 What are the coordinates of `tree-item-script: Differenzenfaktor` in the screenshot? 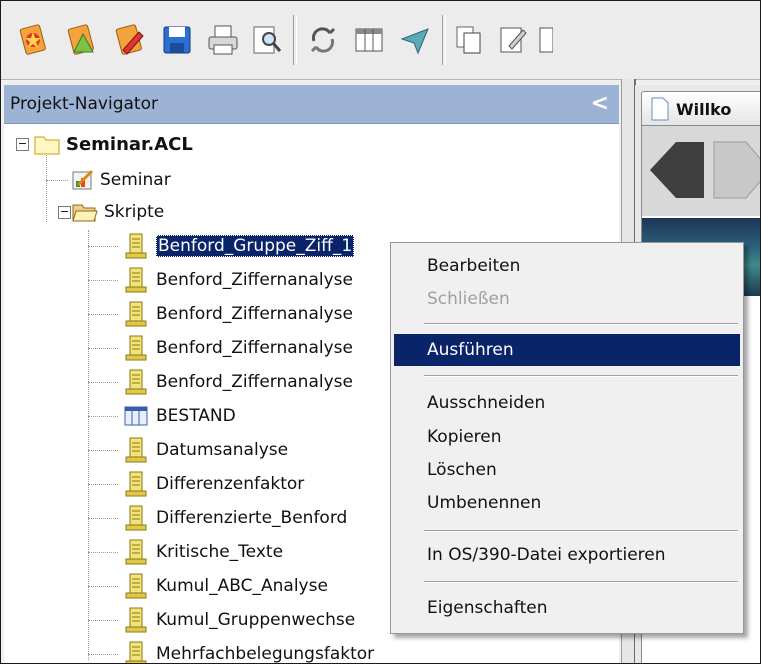 It's located at (213, 484).